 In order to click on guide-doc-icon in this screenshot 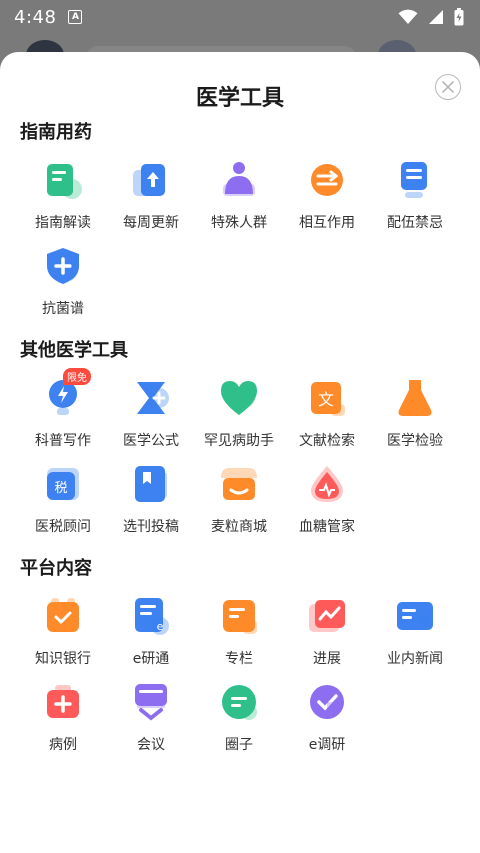, I will do `click(63, 180)`.